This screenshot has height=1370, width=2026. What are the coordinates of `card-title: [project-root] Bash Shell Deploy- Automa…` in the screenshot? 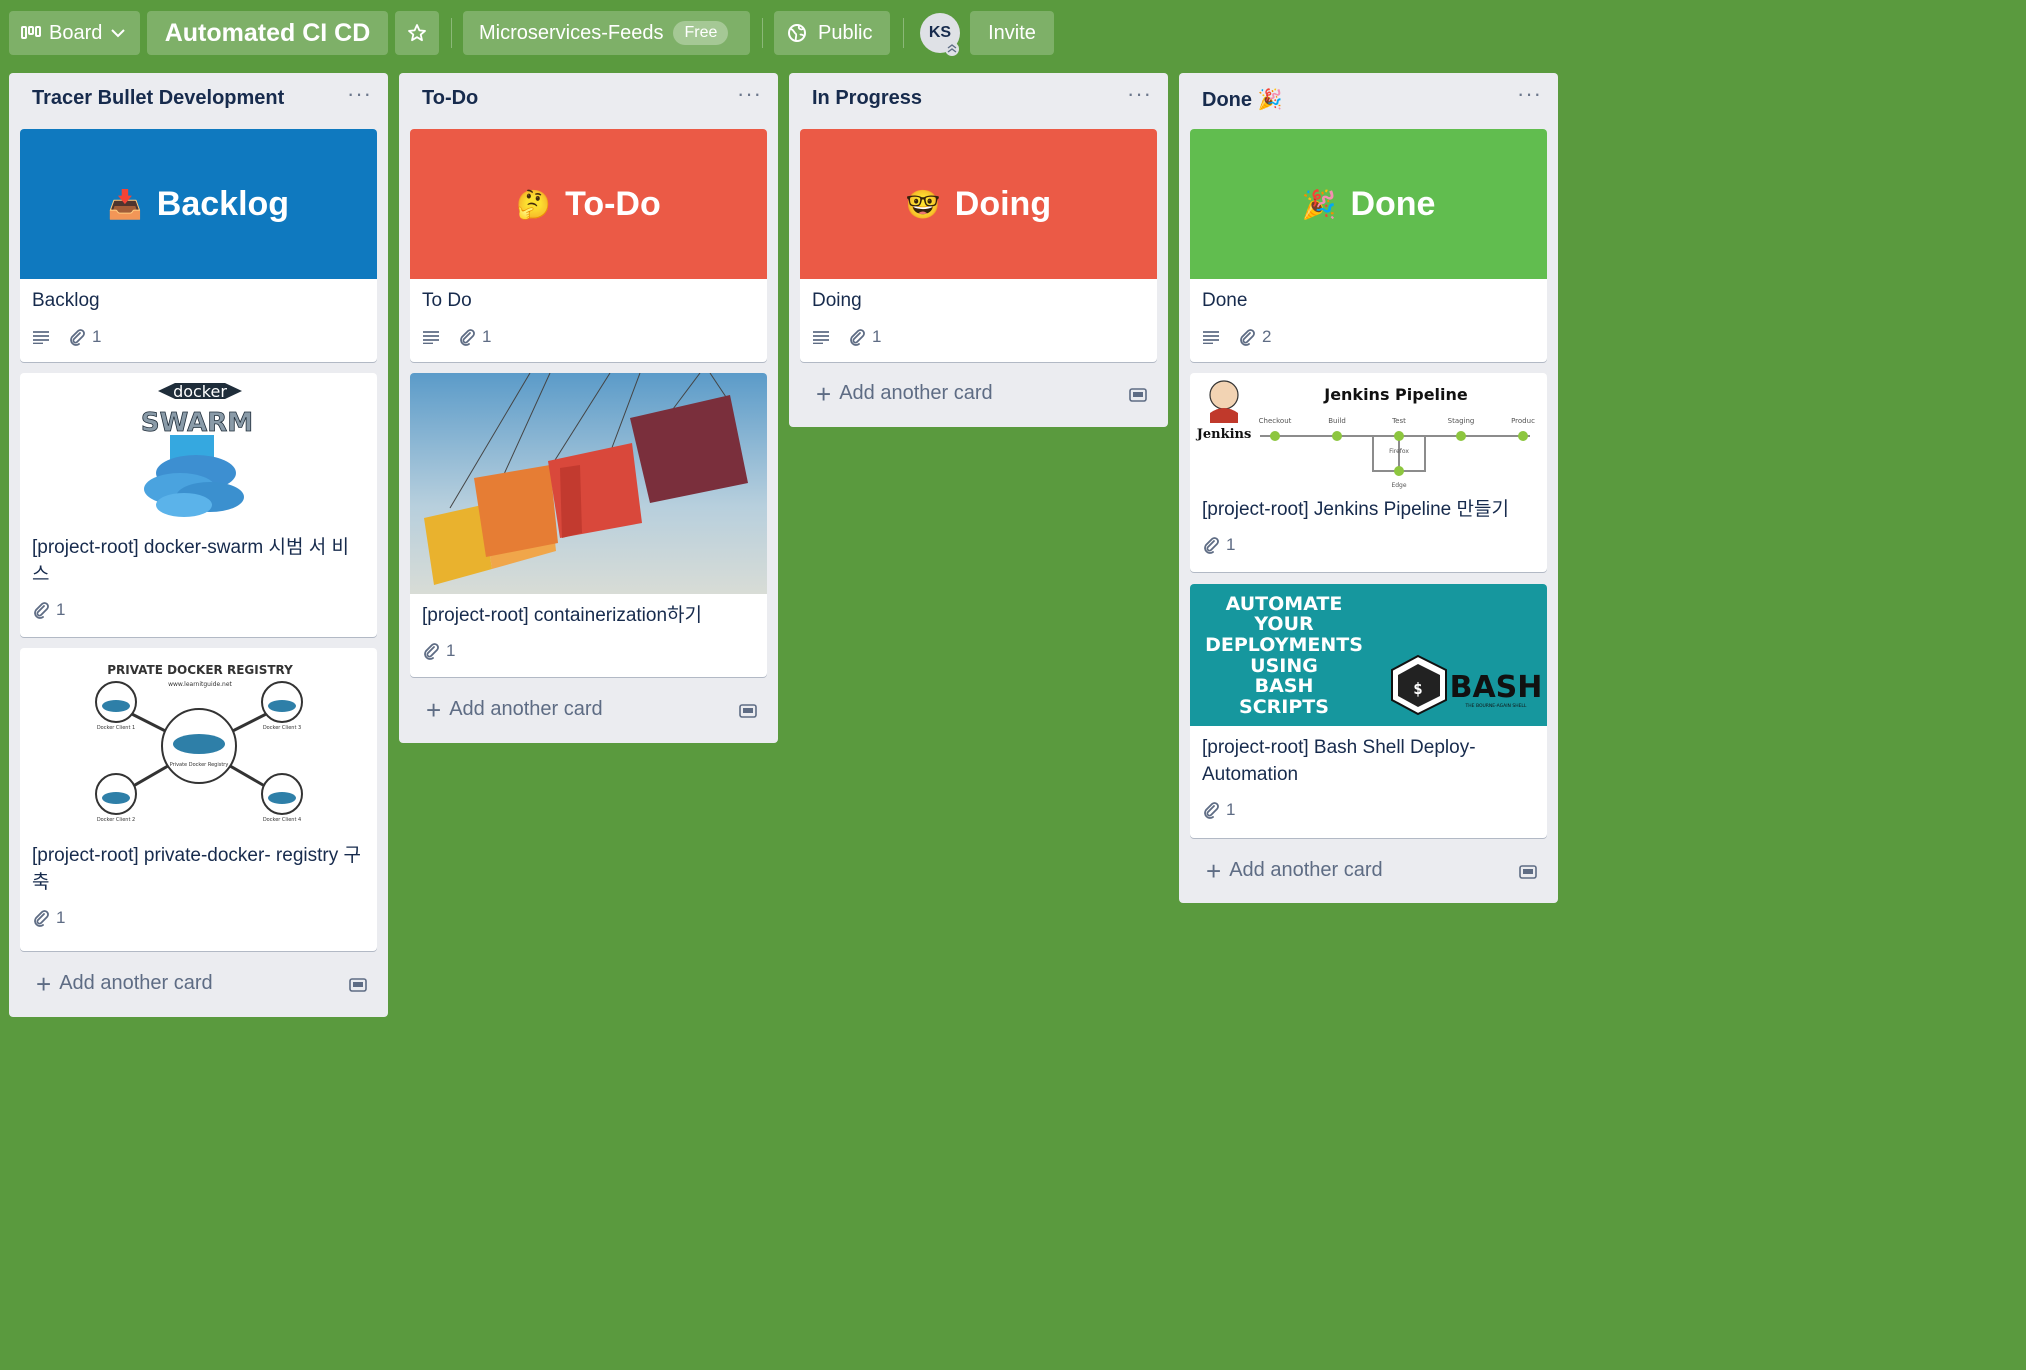 It's located at (1339, 761).